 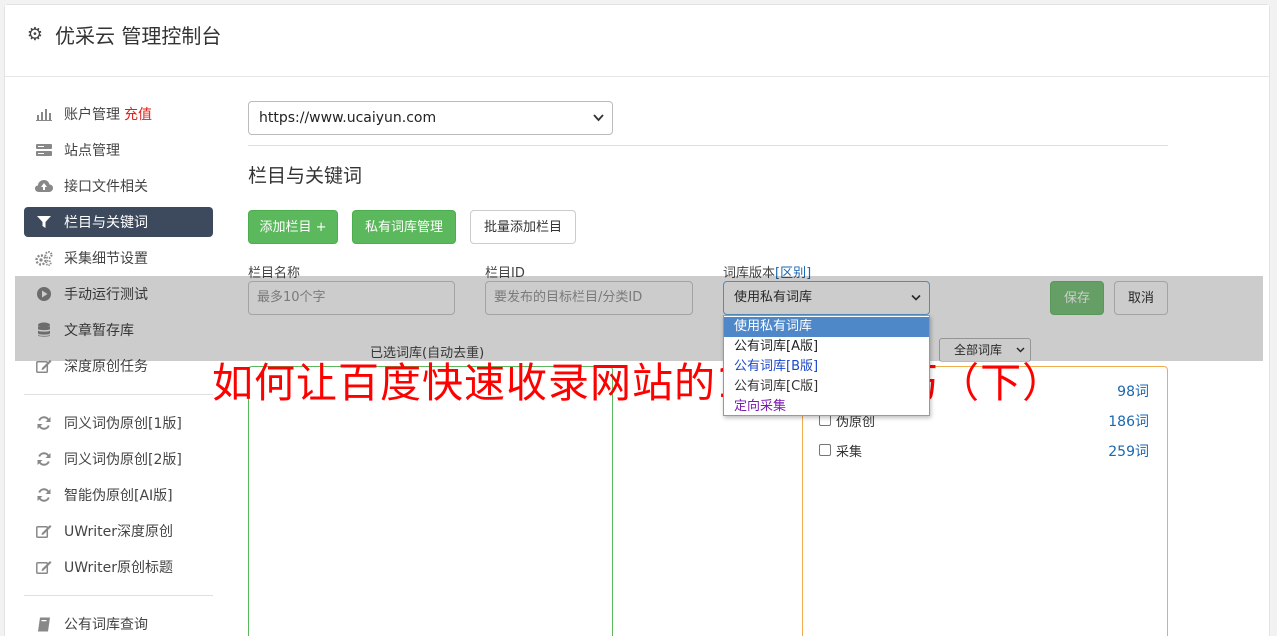 I want to click on sidebar-item-public-lib: 公有词库查询, so click(x=118, y=622).